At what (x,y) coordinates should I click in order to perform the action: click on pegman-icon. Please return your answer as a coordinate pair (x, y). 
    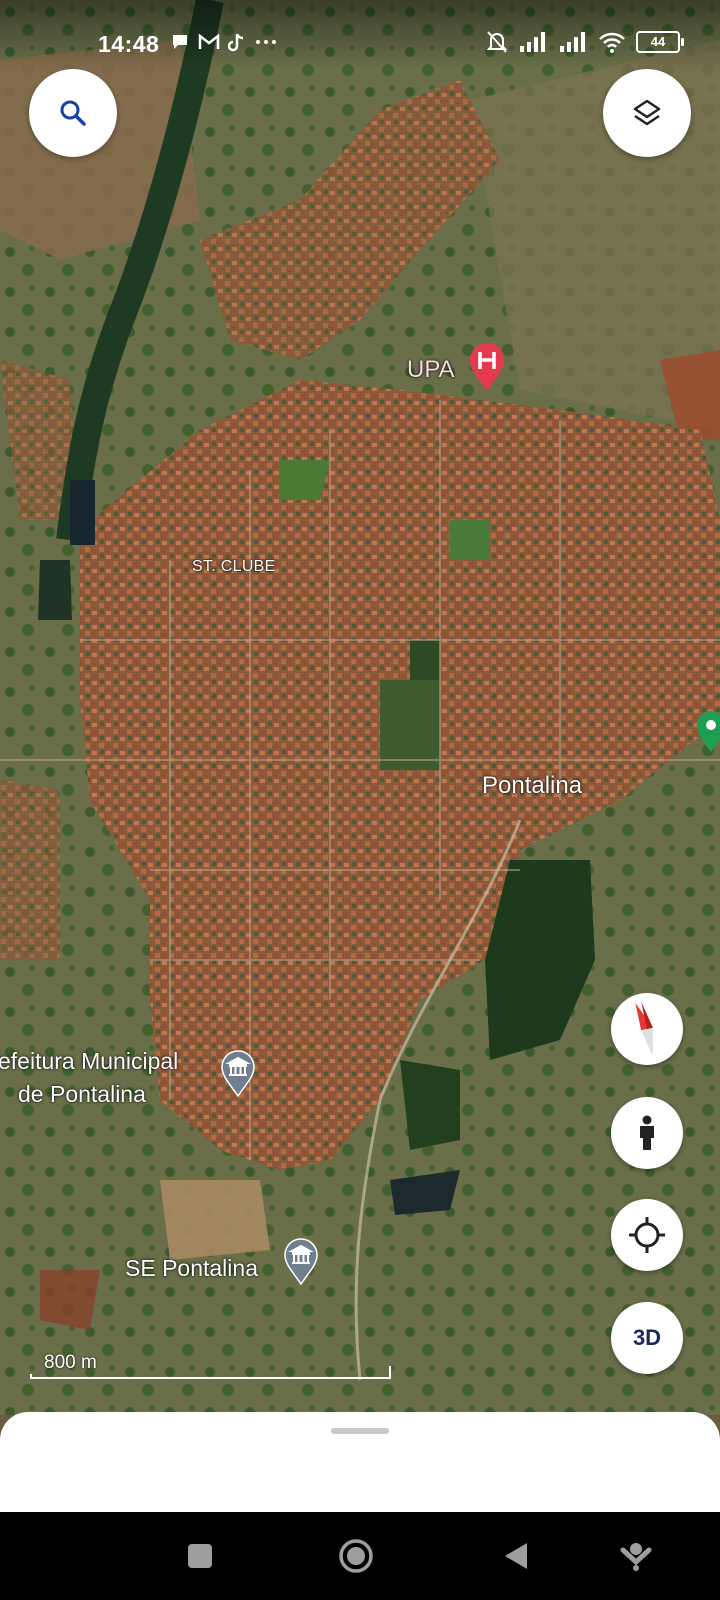
    Looking at the image, I should click on (647, 1132).